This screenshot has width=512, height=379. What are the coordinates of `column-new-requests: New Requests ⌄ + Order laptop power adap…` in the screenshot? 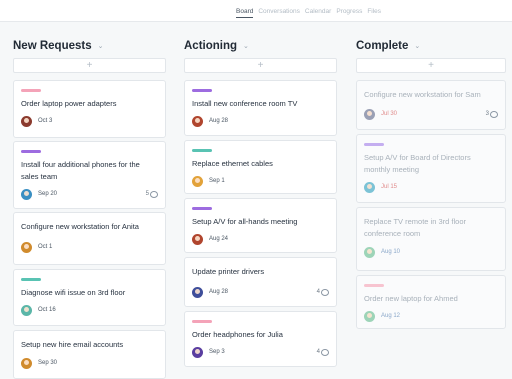 It's located at (89, 55).